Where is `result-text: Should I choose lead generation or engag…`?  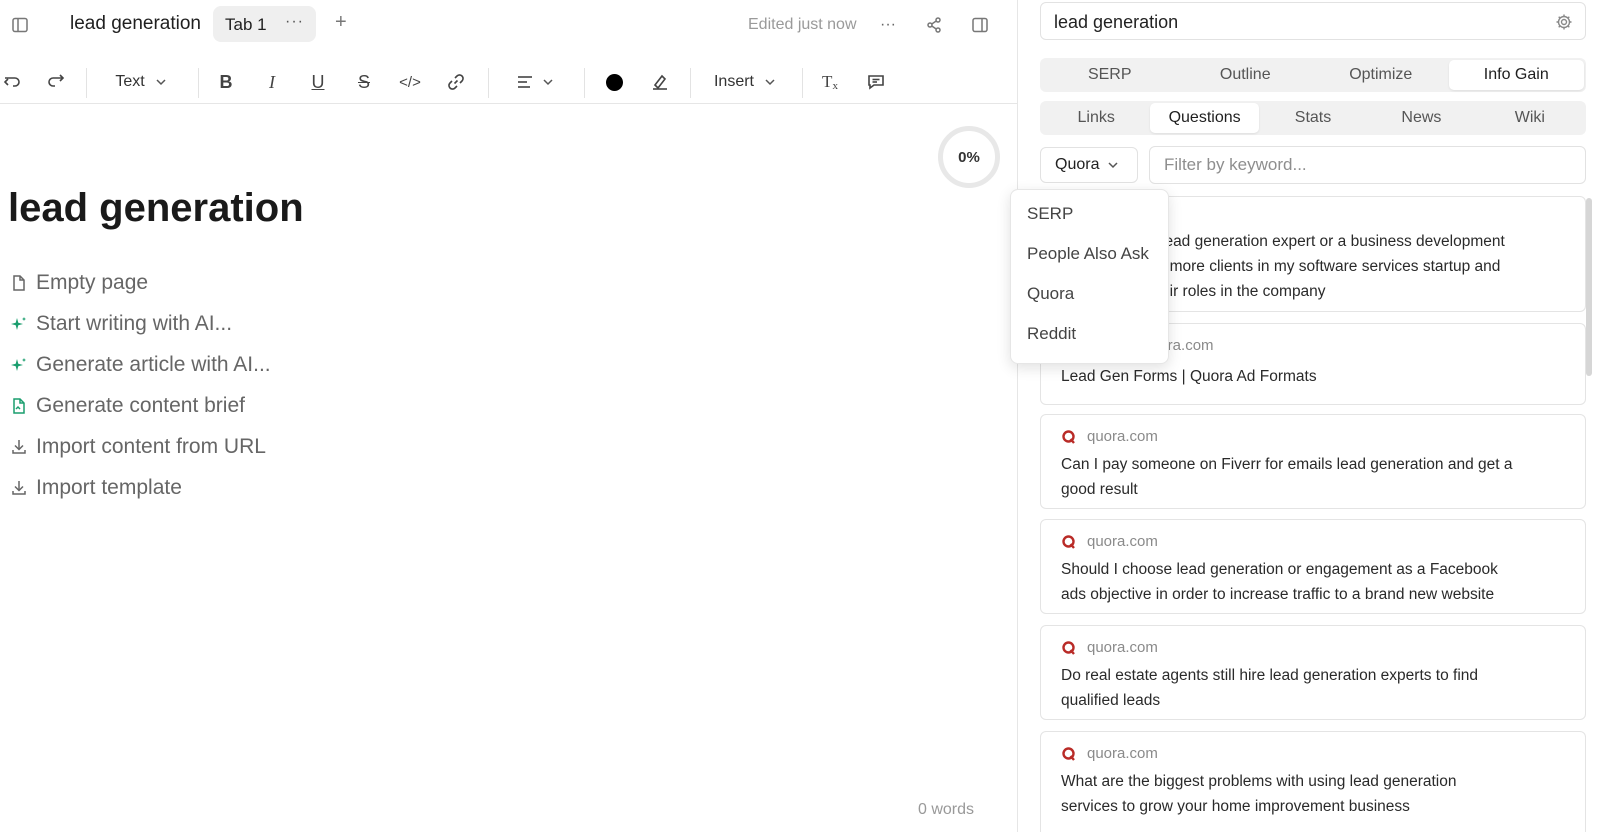
result-text: Should I choose lead generation or engag… is located at coordinates (1279, 569).